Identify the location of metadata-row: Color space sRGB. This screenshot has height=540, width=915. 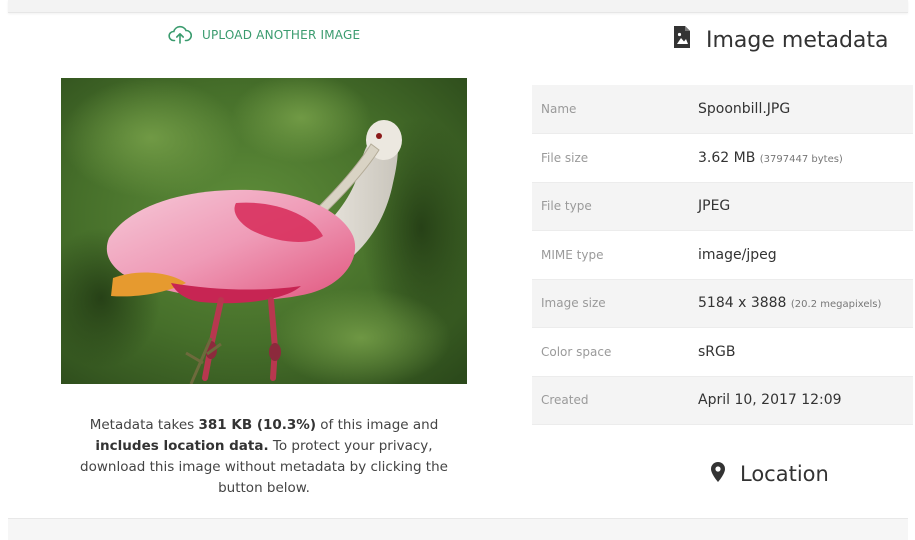
(722, 352).